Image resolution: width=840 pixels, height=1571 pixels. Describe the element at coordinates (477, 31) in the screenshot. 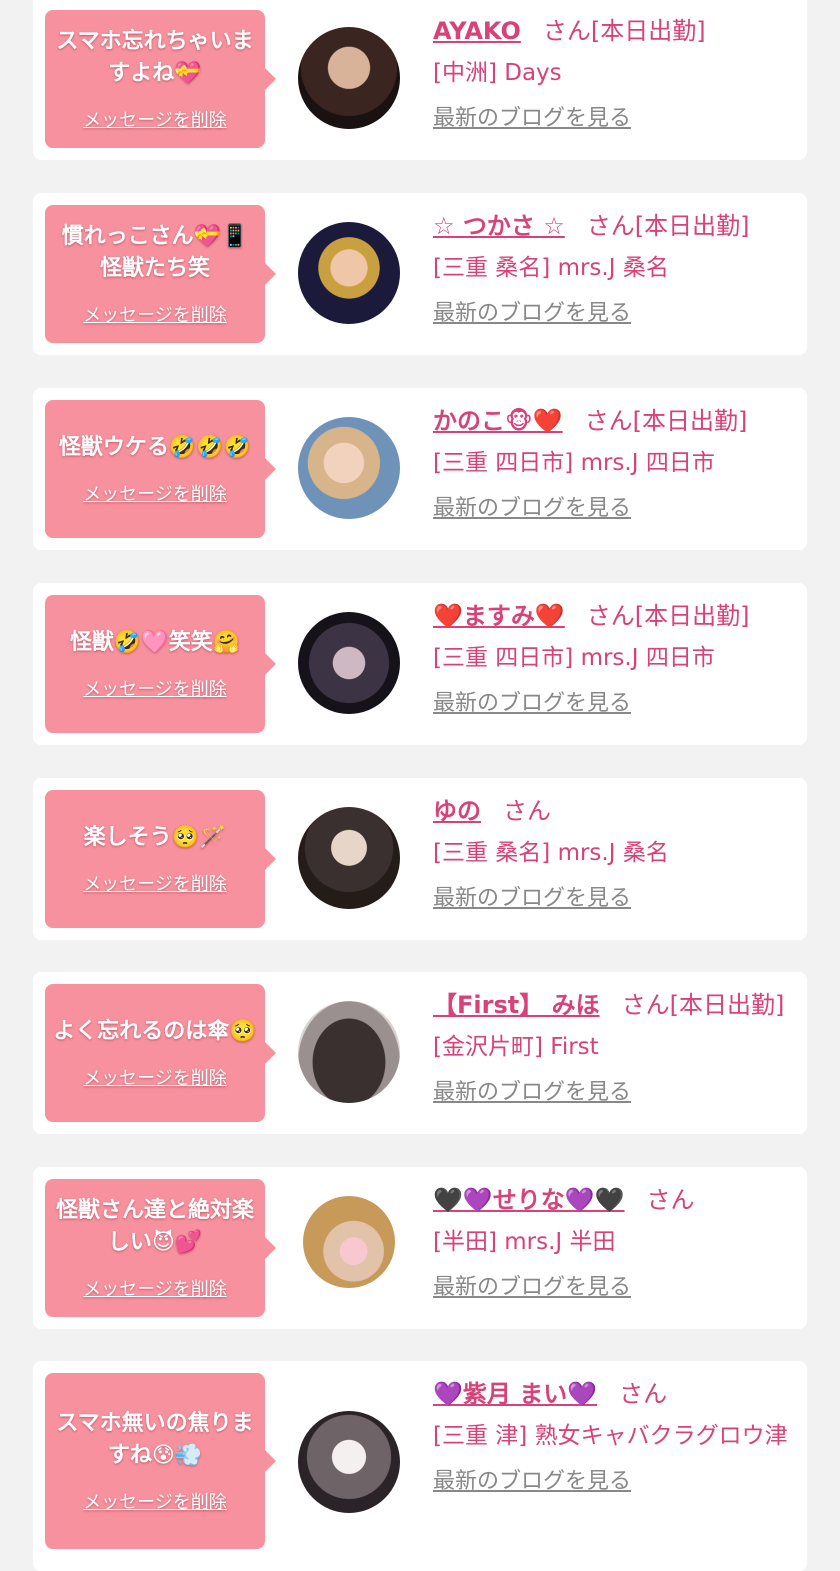

I see `girl-name-link: AYAKO` at that location.